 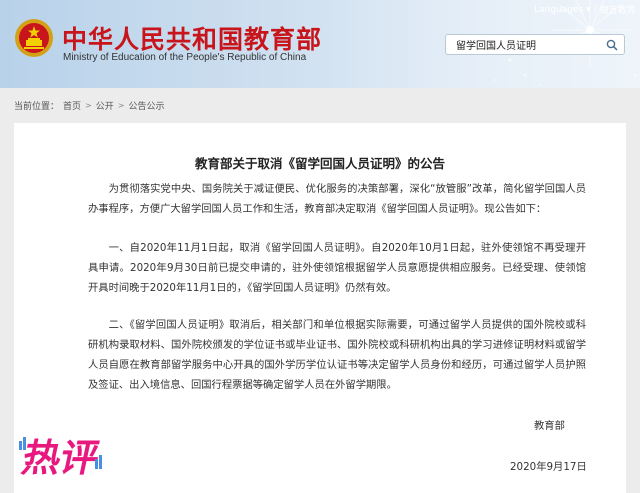 What do you see at coordinates (548, 467) in the screenshot?
I see `article-date: 2020年9月17日` at bounding box center [548, 467].